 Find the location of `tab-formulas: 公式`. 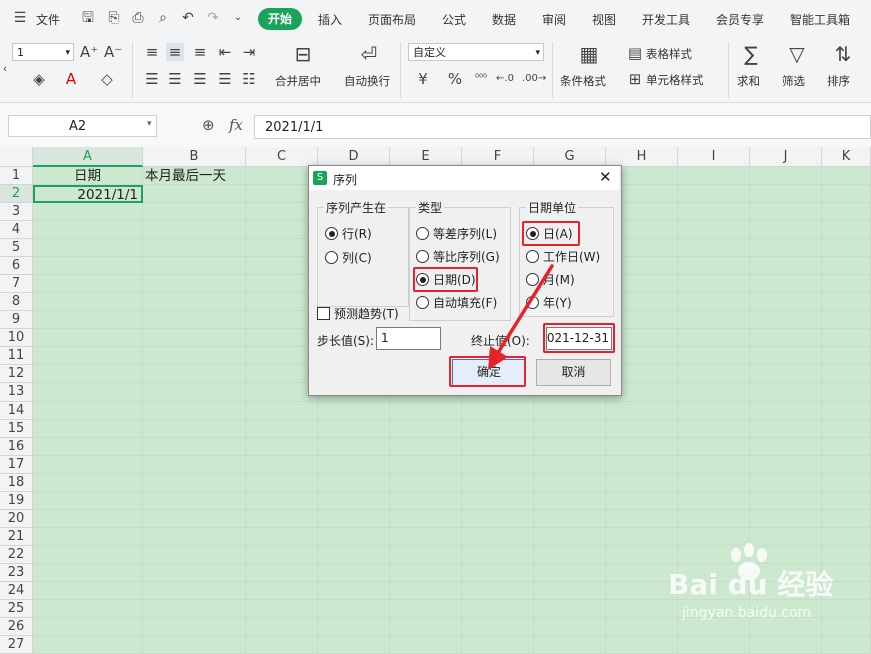

tab-formulas: 公式 is located at coordinates (454, 19).